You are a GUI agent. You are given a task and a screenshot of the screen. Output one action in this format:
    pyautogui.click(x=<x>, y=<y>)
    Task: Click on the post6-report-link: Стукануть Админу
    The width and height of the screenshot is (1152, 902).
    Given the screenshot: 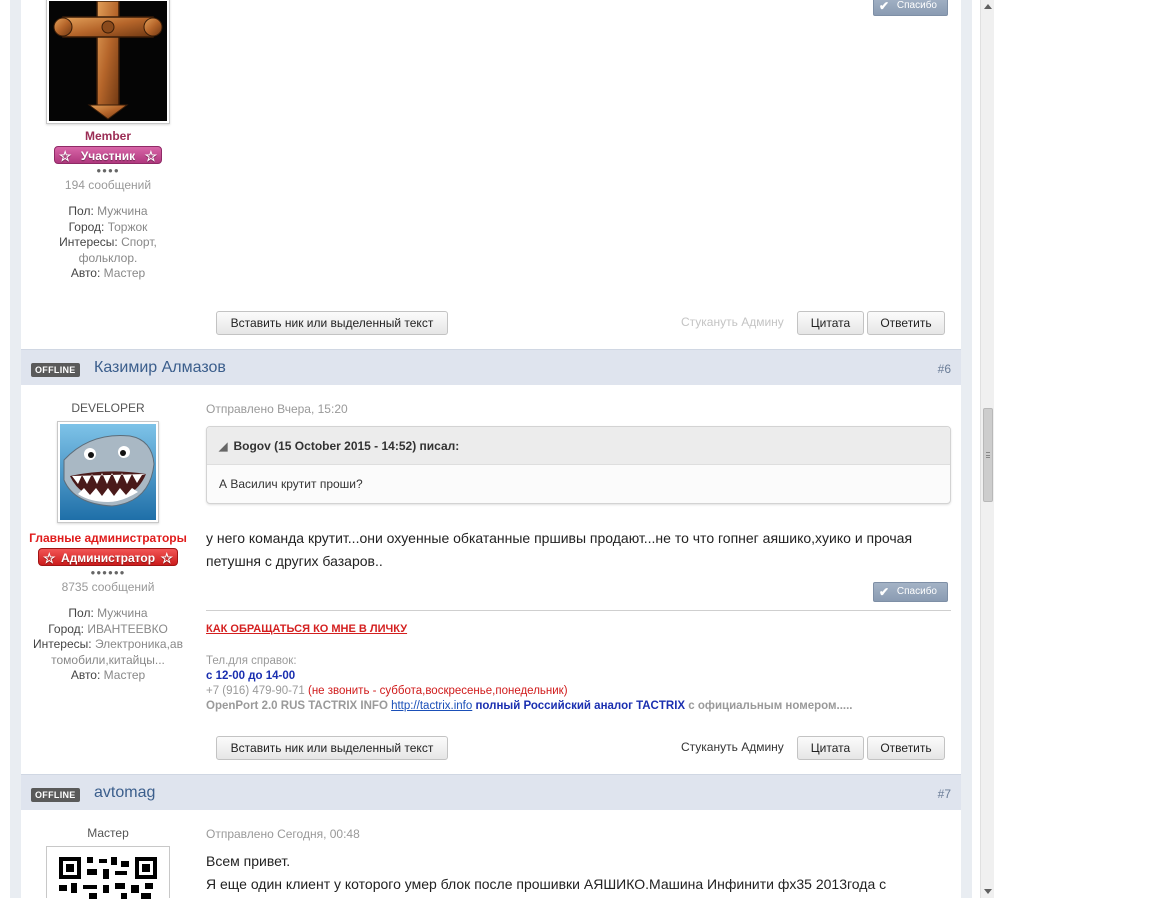 What is the action you would take?
    pyautogui.click(x=732, y=747)
    